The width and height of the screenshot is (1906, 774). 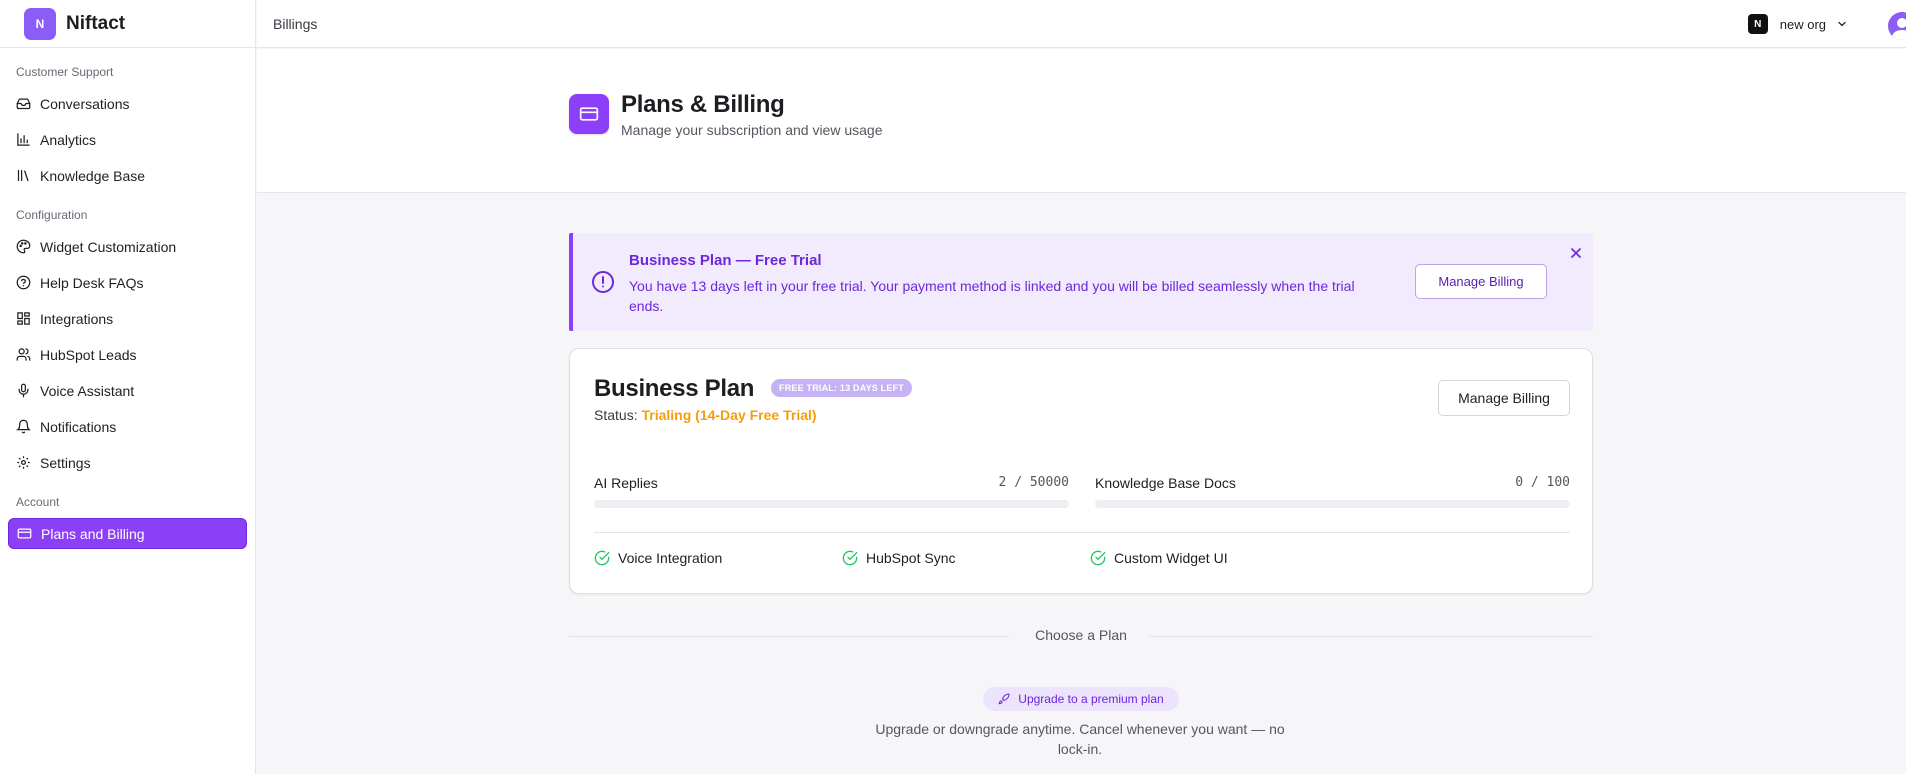 I want to click on status-label: Status:, so click(x=616, y=415).